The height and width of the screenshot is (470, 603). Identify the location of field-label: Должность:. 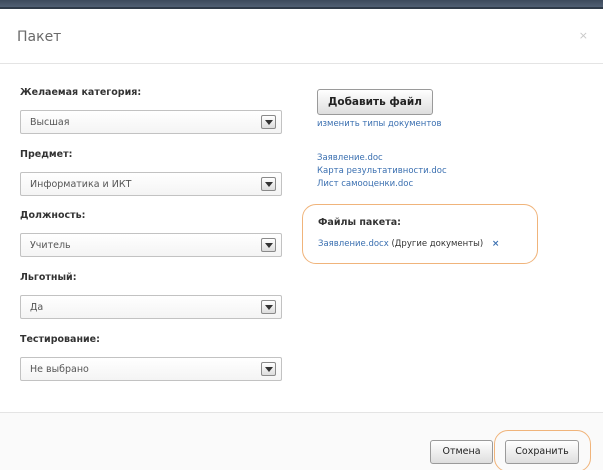
(53, 215).